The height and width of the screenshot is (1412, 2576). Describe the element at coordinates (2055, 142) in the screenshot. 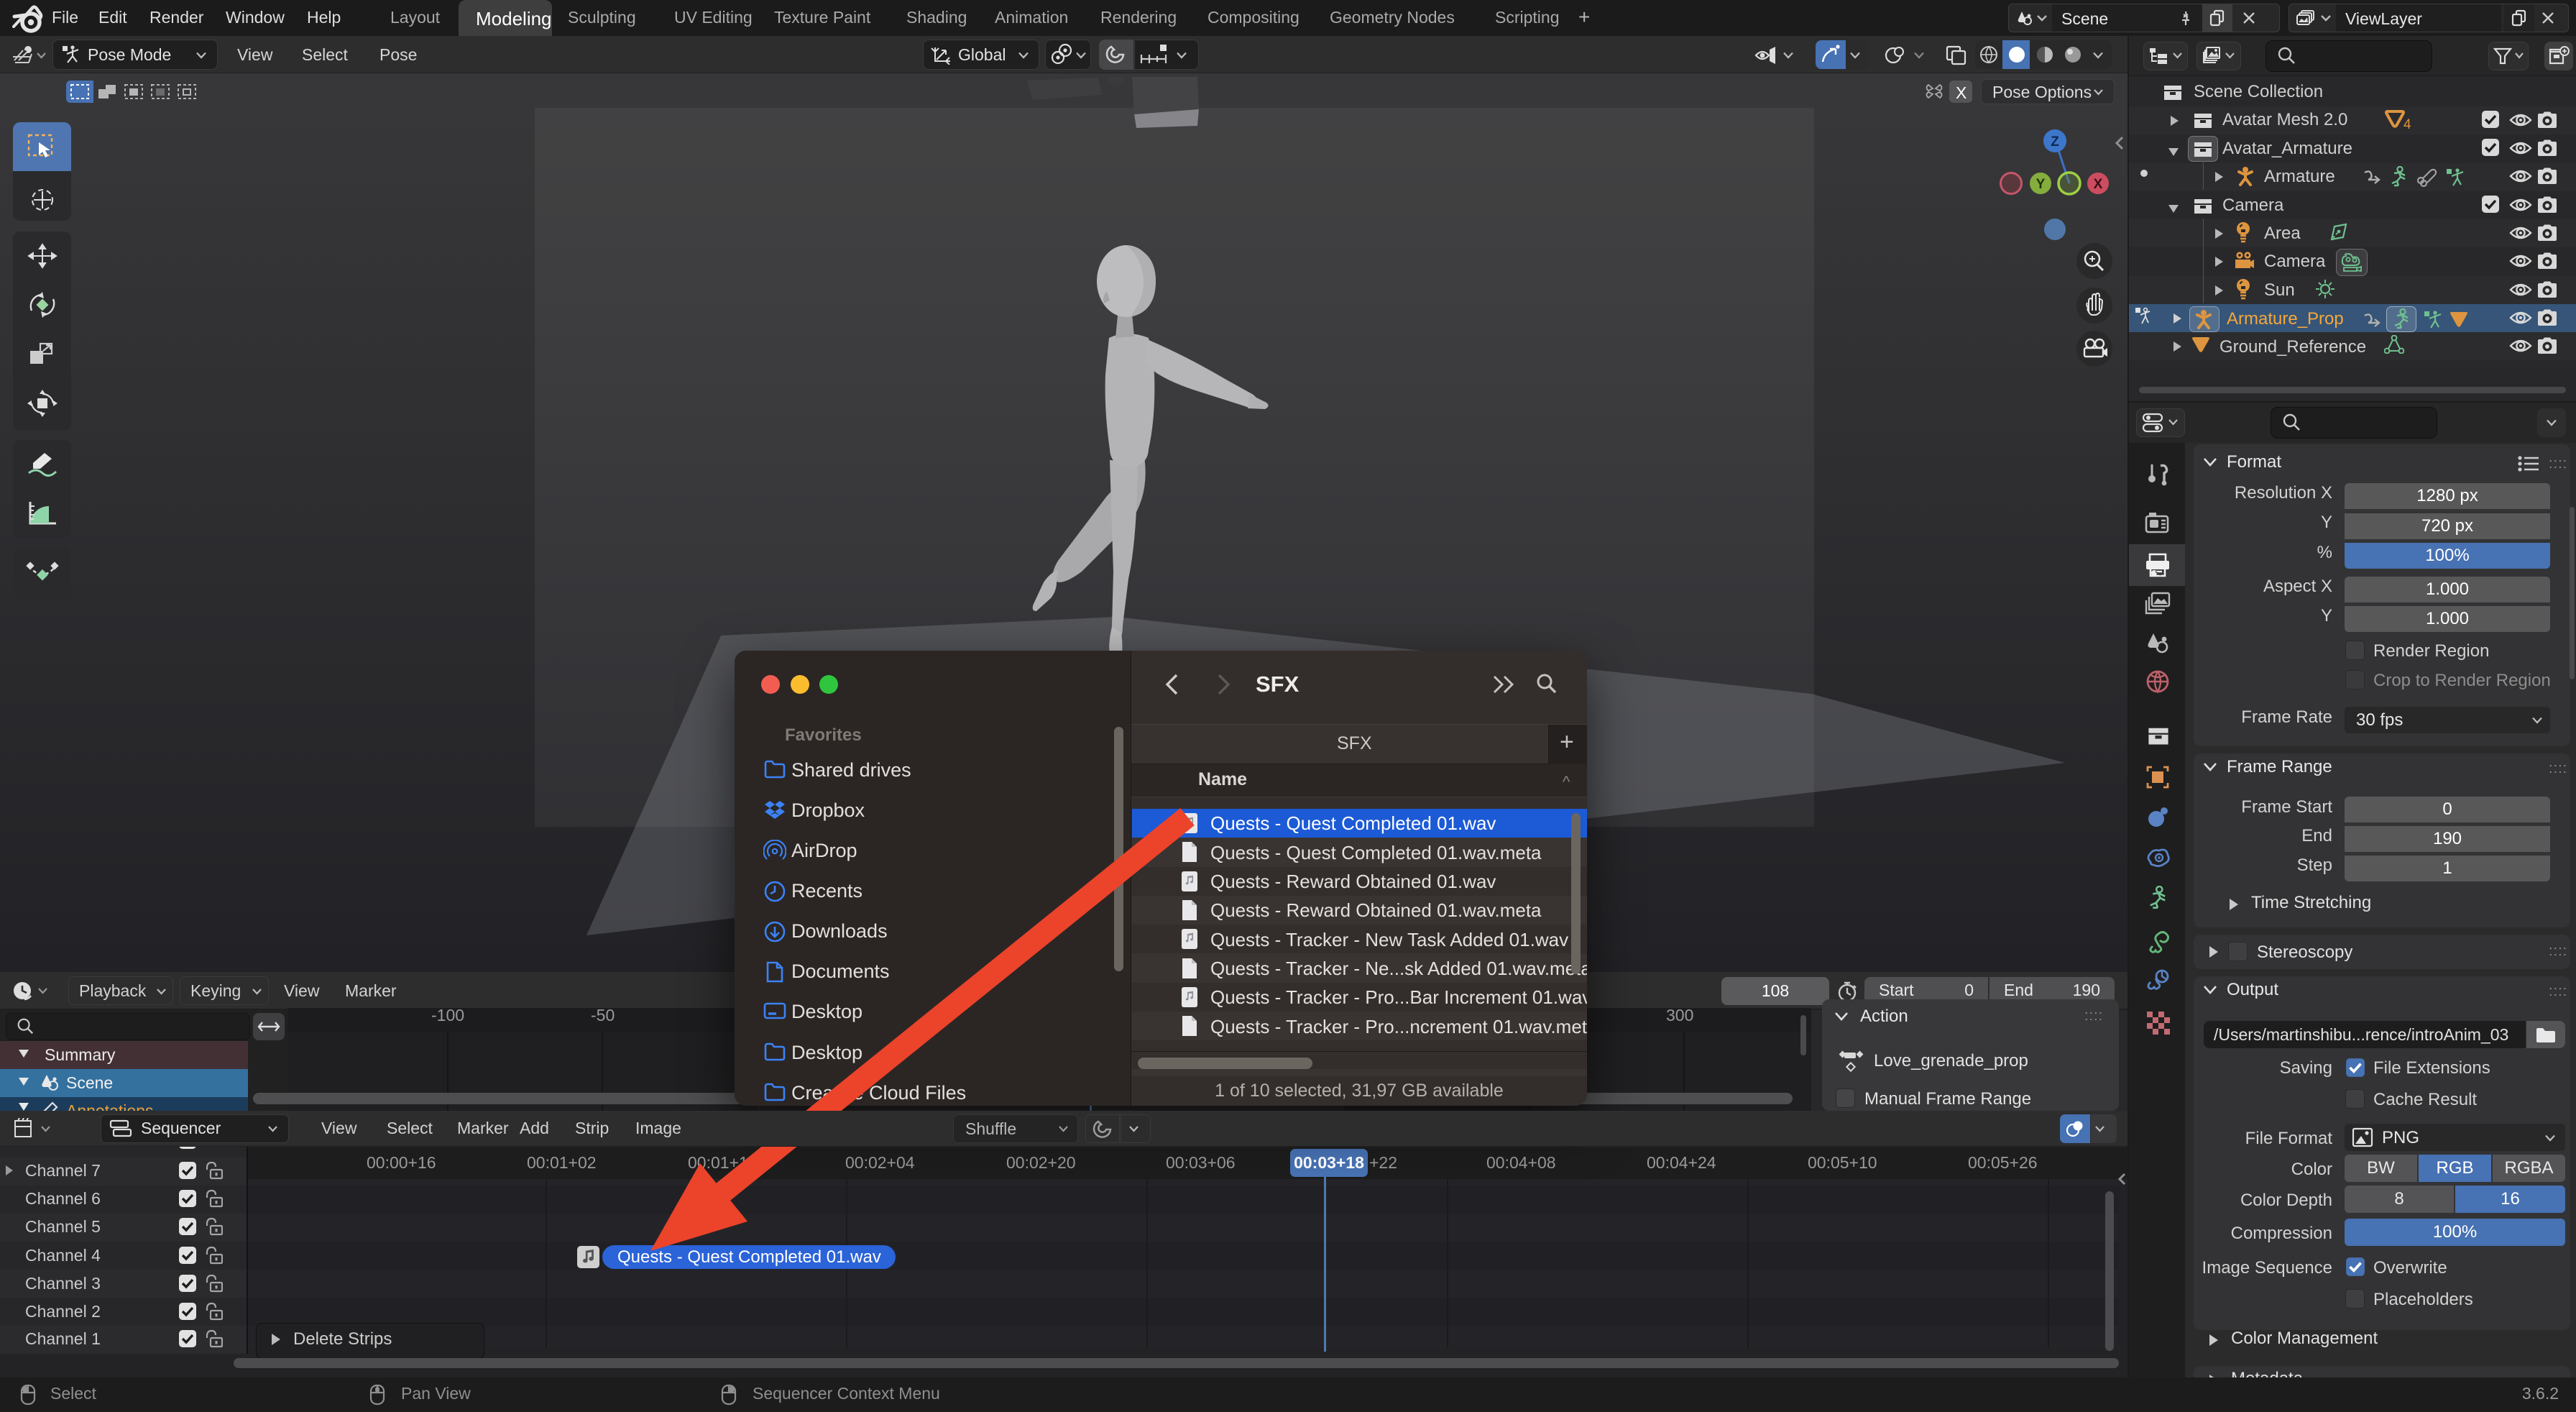

I see `svg-text: Z` at that location.